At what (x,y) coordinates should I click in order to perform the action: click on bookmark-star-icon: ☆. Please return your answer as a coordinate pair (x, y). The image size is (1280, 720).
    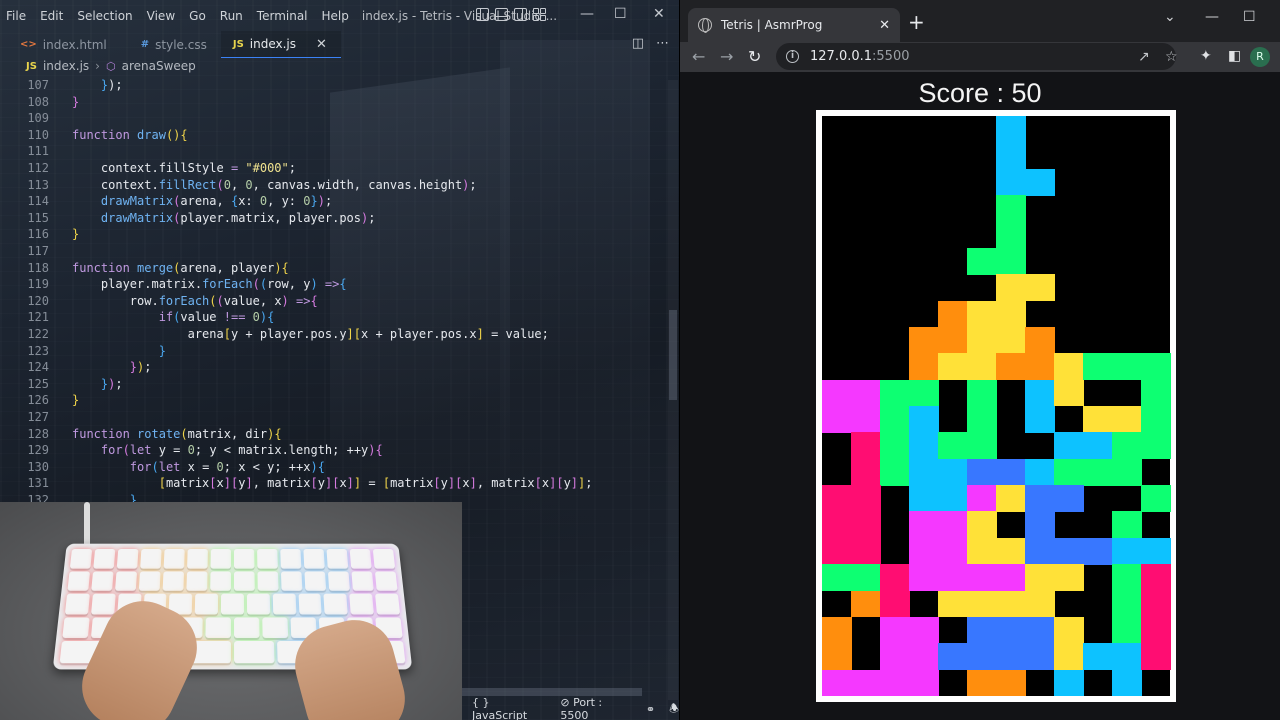
    Looking at the image, I should click on (1171, 57).